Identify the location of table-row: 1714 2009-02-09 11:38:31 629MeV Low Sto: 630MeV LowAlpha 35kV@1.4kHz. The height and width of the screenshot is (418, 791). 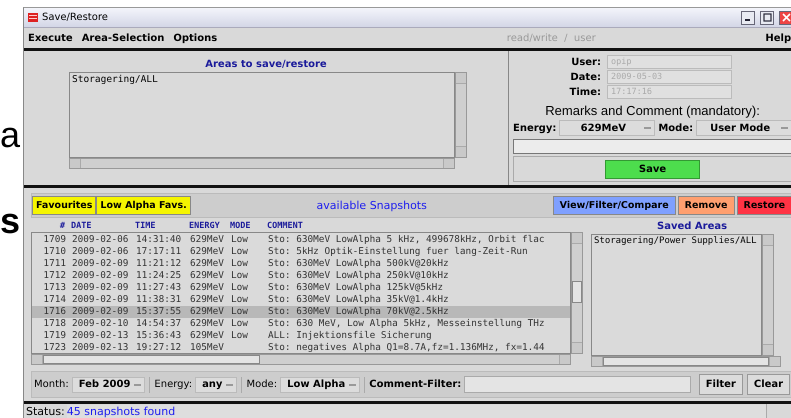
(301, 300).